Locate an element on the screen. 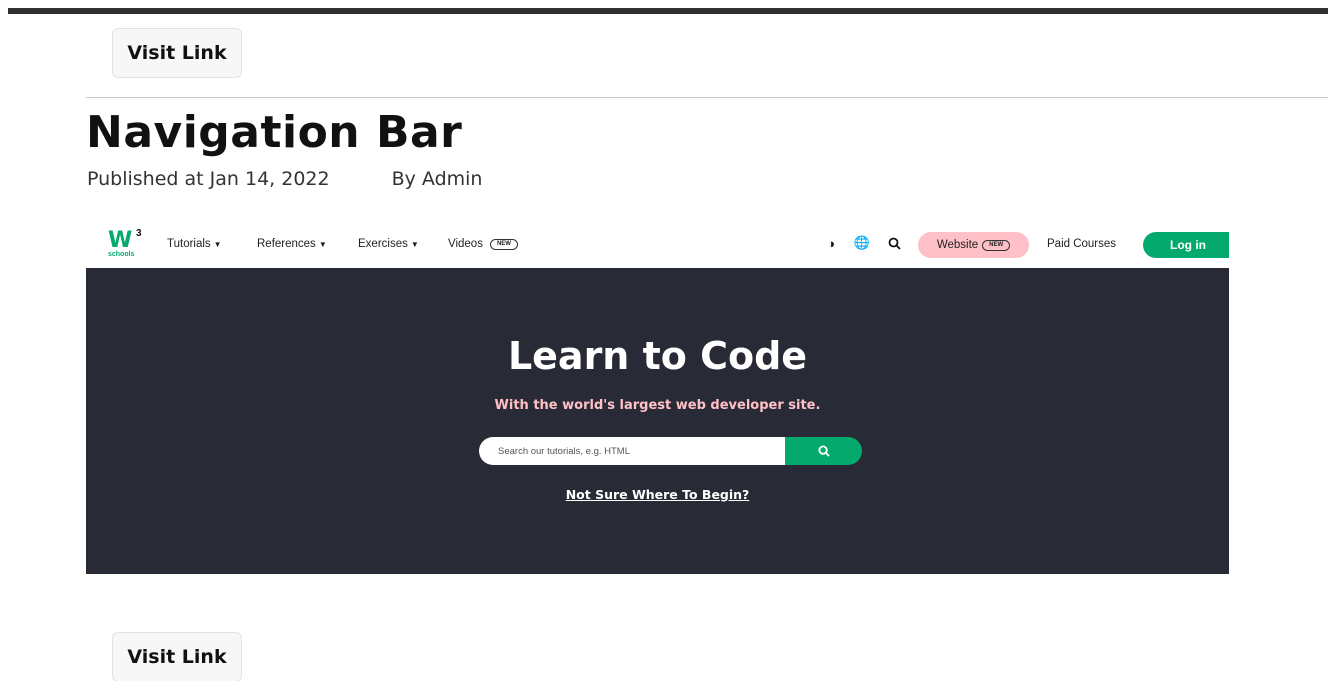  post-meta: Published at Jan 14, 2022 By Admin is located at coordinates (284, 179).